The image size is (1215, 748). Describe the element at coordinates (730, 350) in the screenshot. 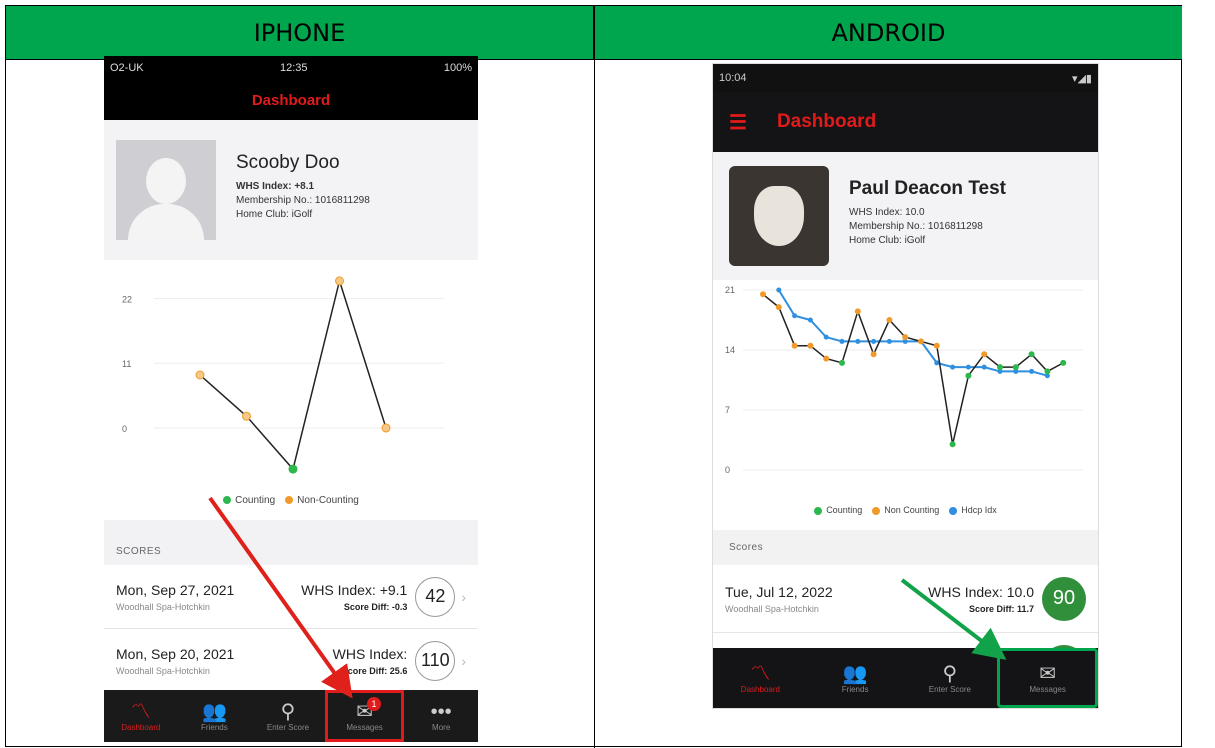

I see `y-tick-label: 14` at that location.